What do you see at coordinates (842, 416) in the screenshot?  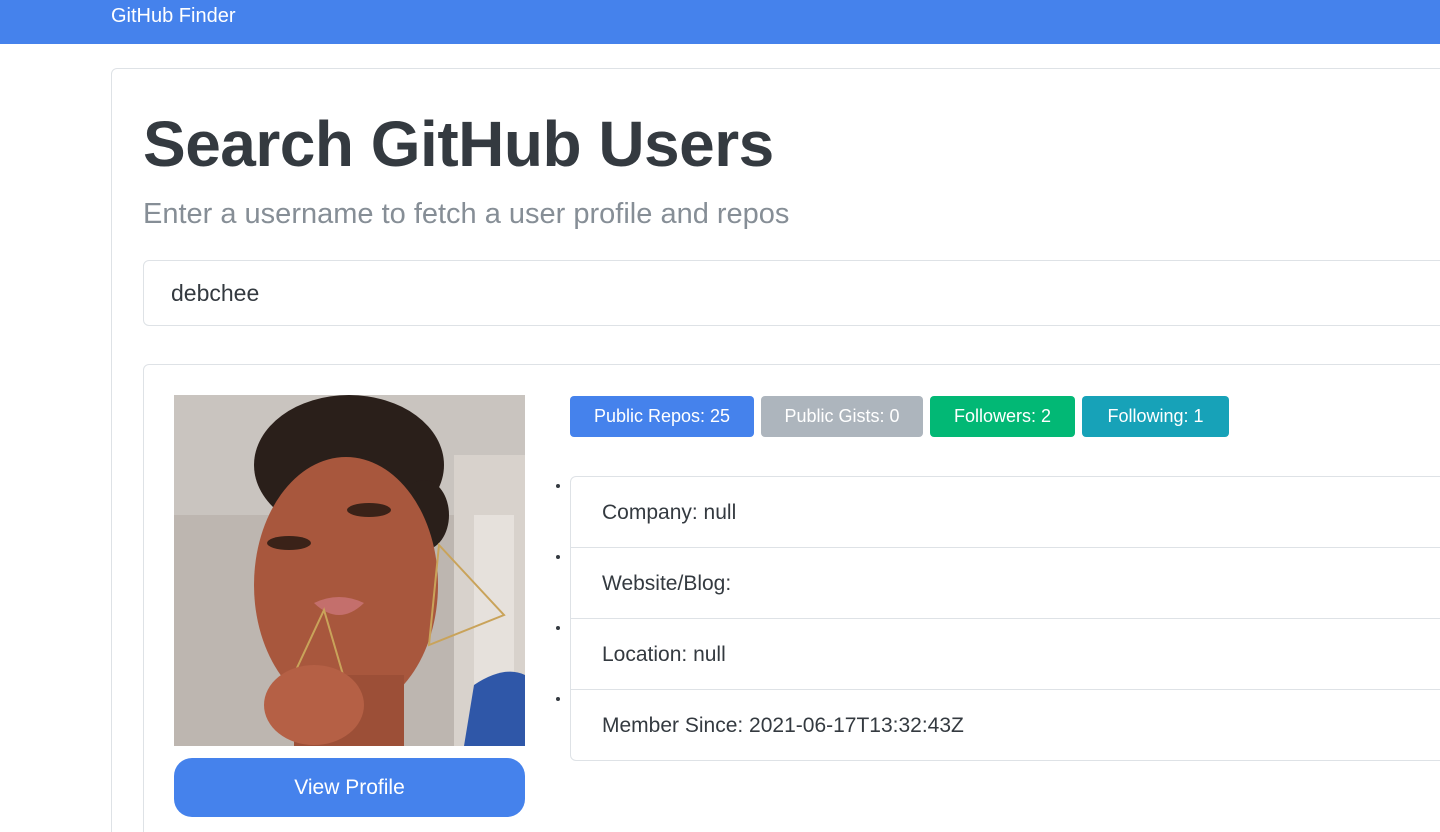 I see `public-gists-badge: Public Gists: 0` at bounding box center [842, 416].